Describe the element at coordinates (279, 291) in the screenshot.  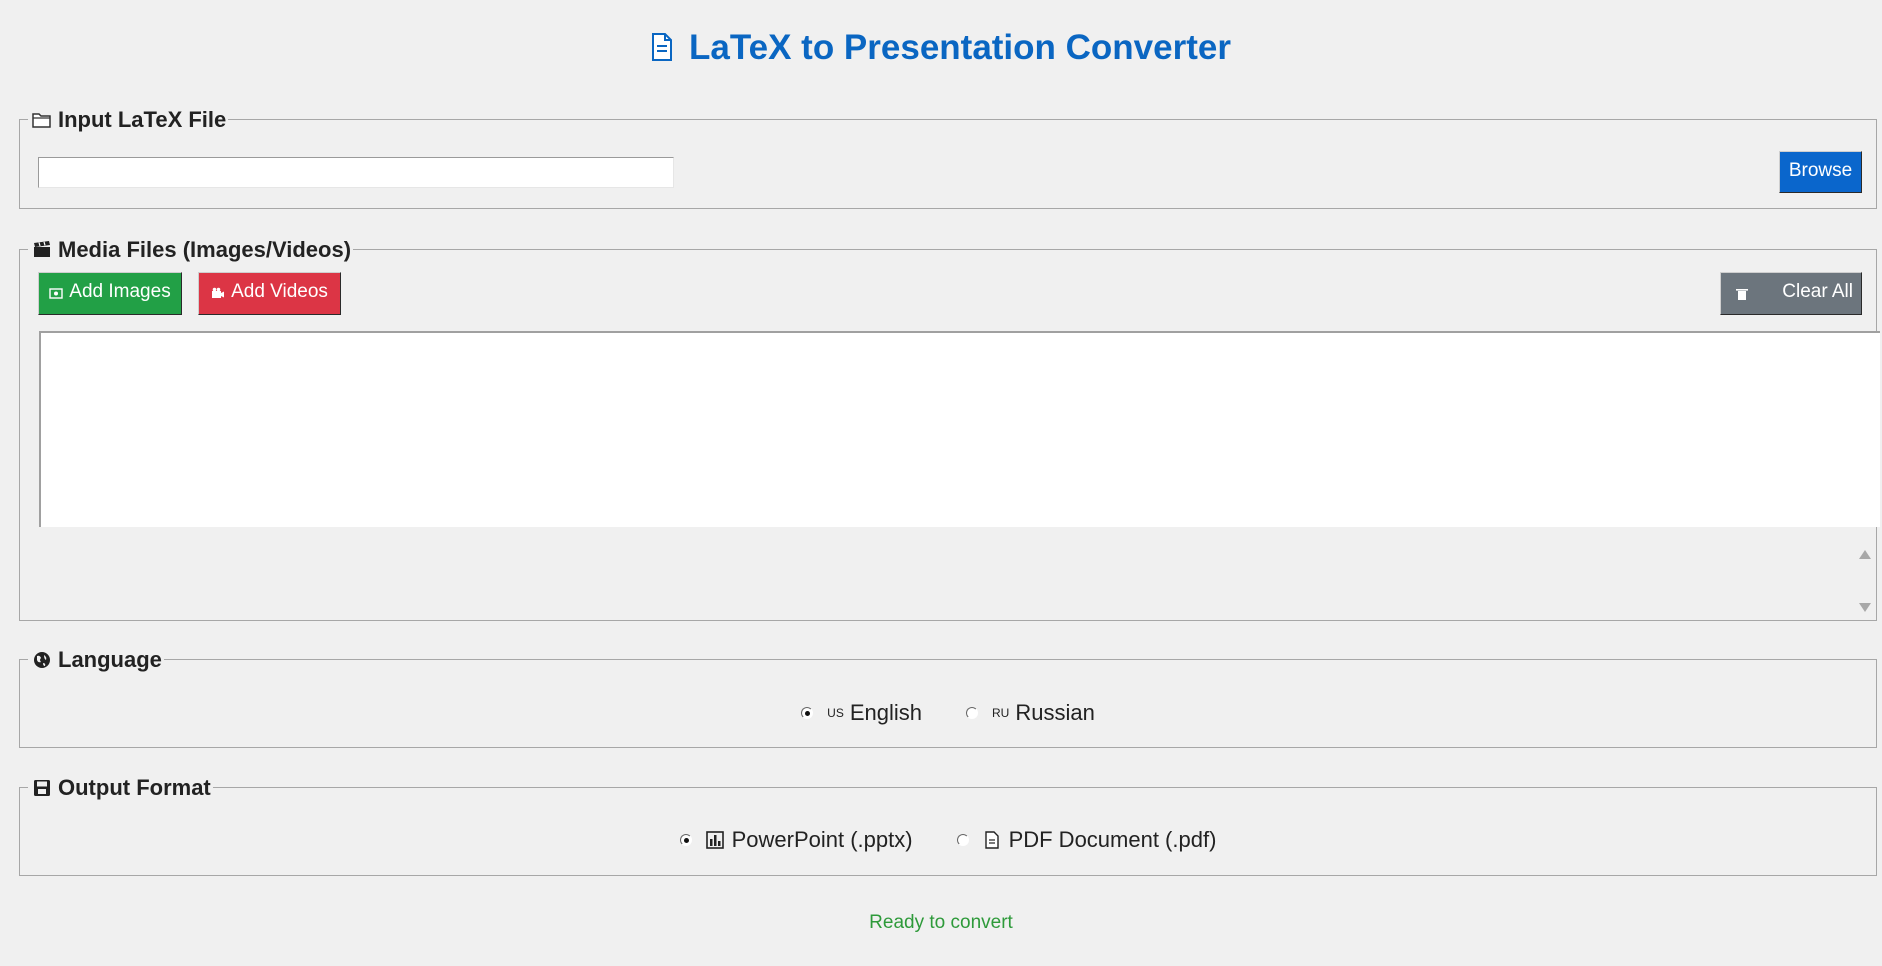
I see `add-videos-label: Add Videos` at that location.